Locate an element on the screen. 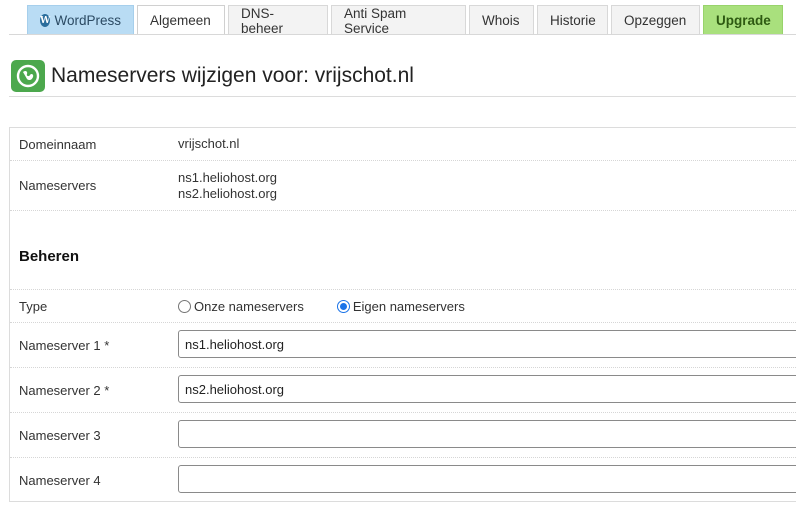 The image size is (796, 509). tab-wordpress: W WordPress is located at coordinates (80, 20).